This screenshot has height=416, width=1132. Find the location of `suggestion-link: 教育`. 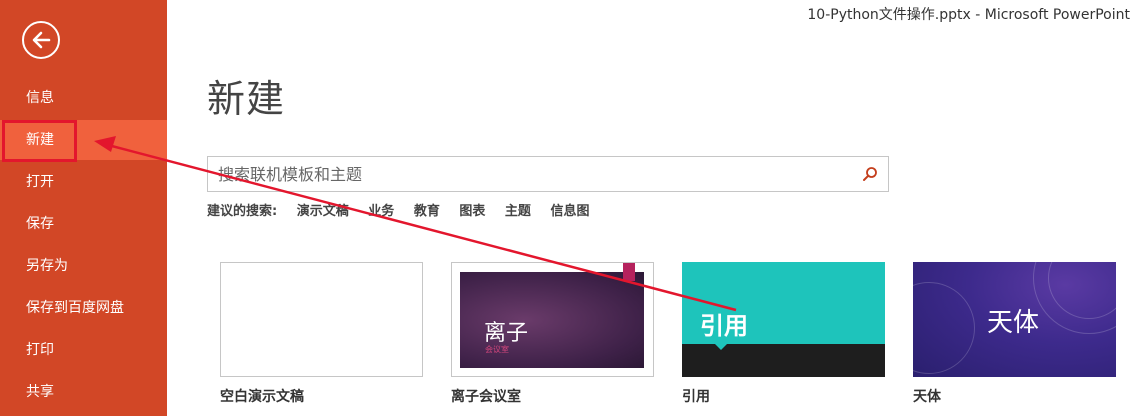

suggestion-link: 教育 is located at coordinates (427, 209).